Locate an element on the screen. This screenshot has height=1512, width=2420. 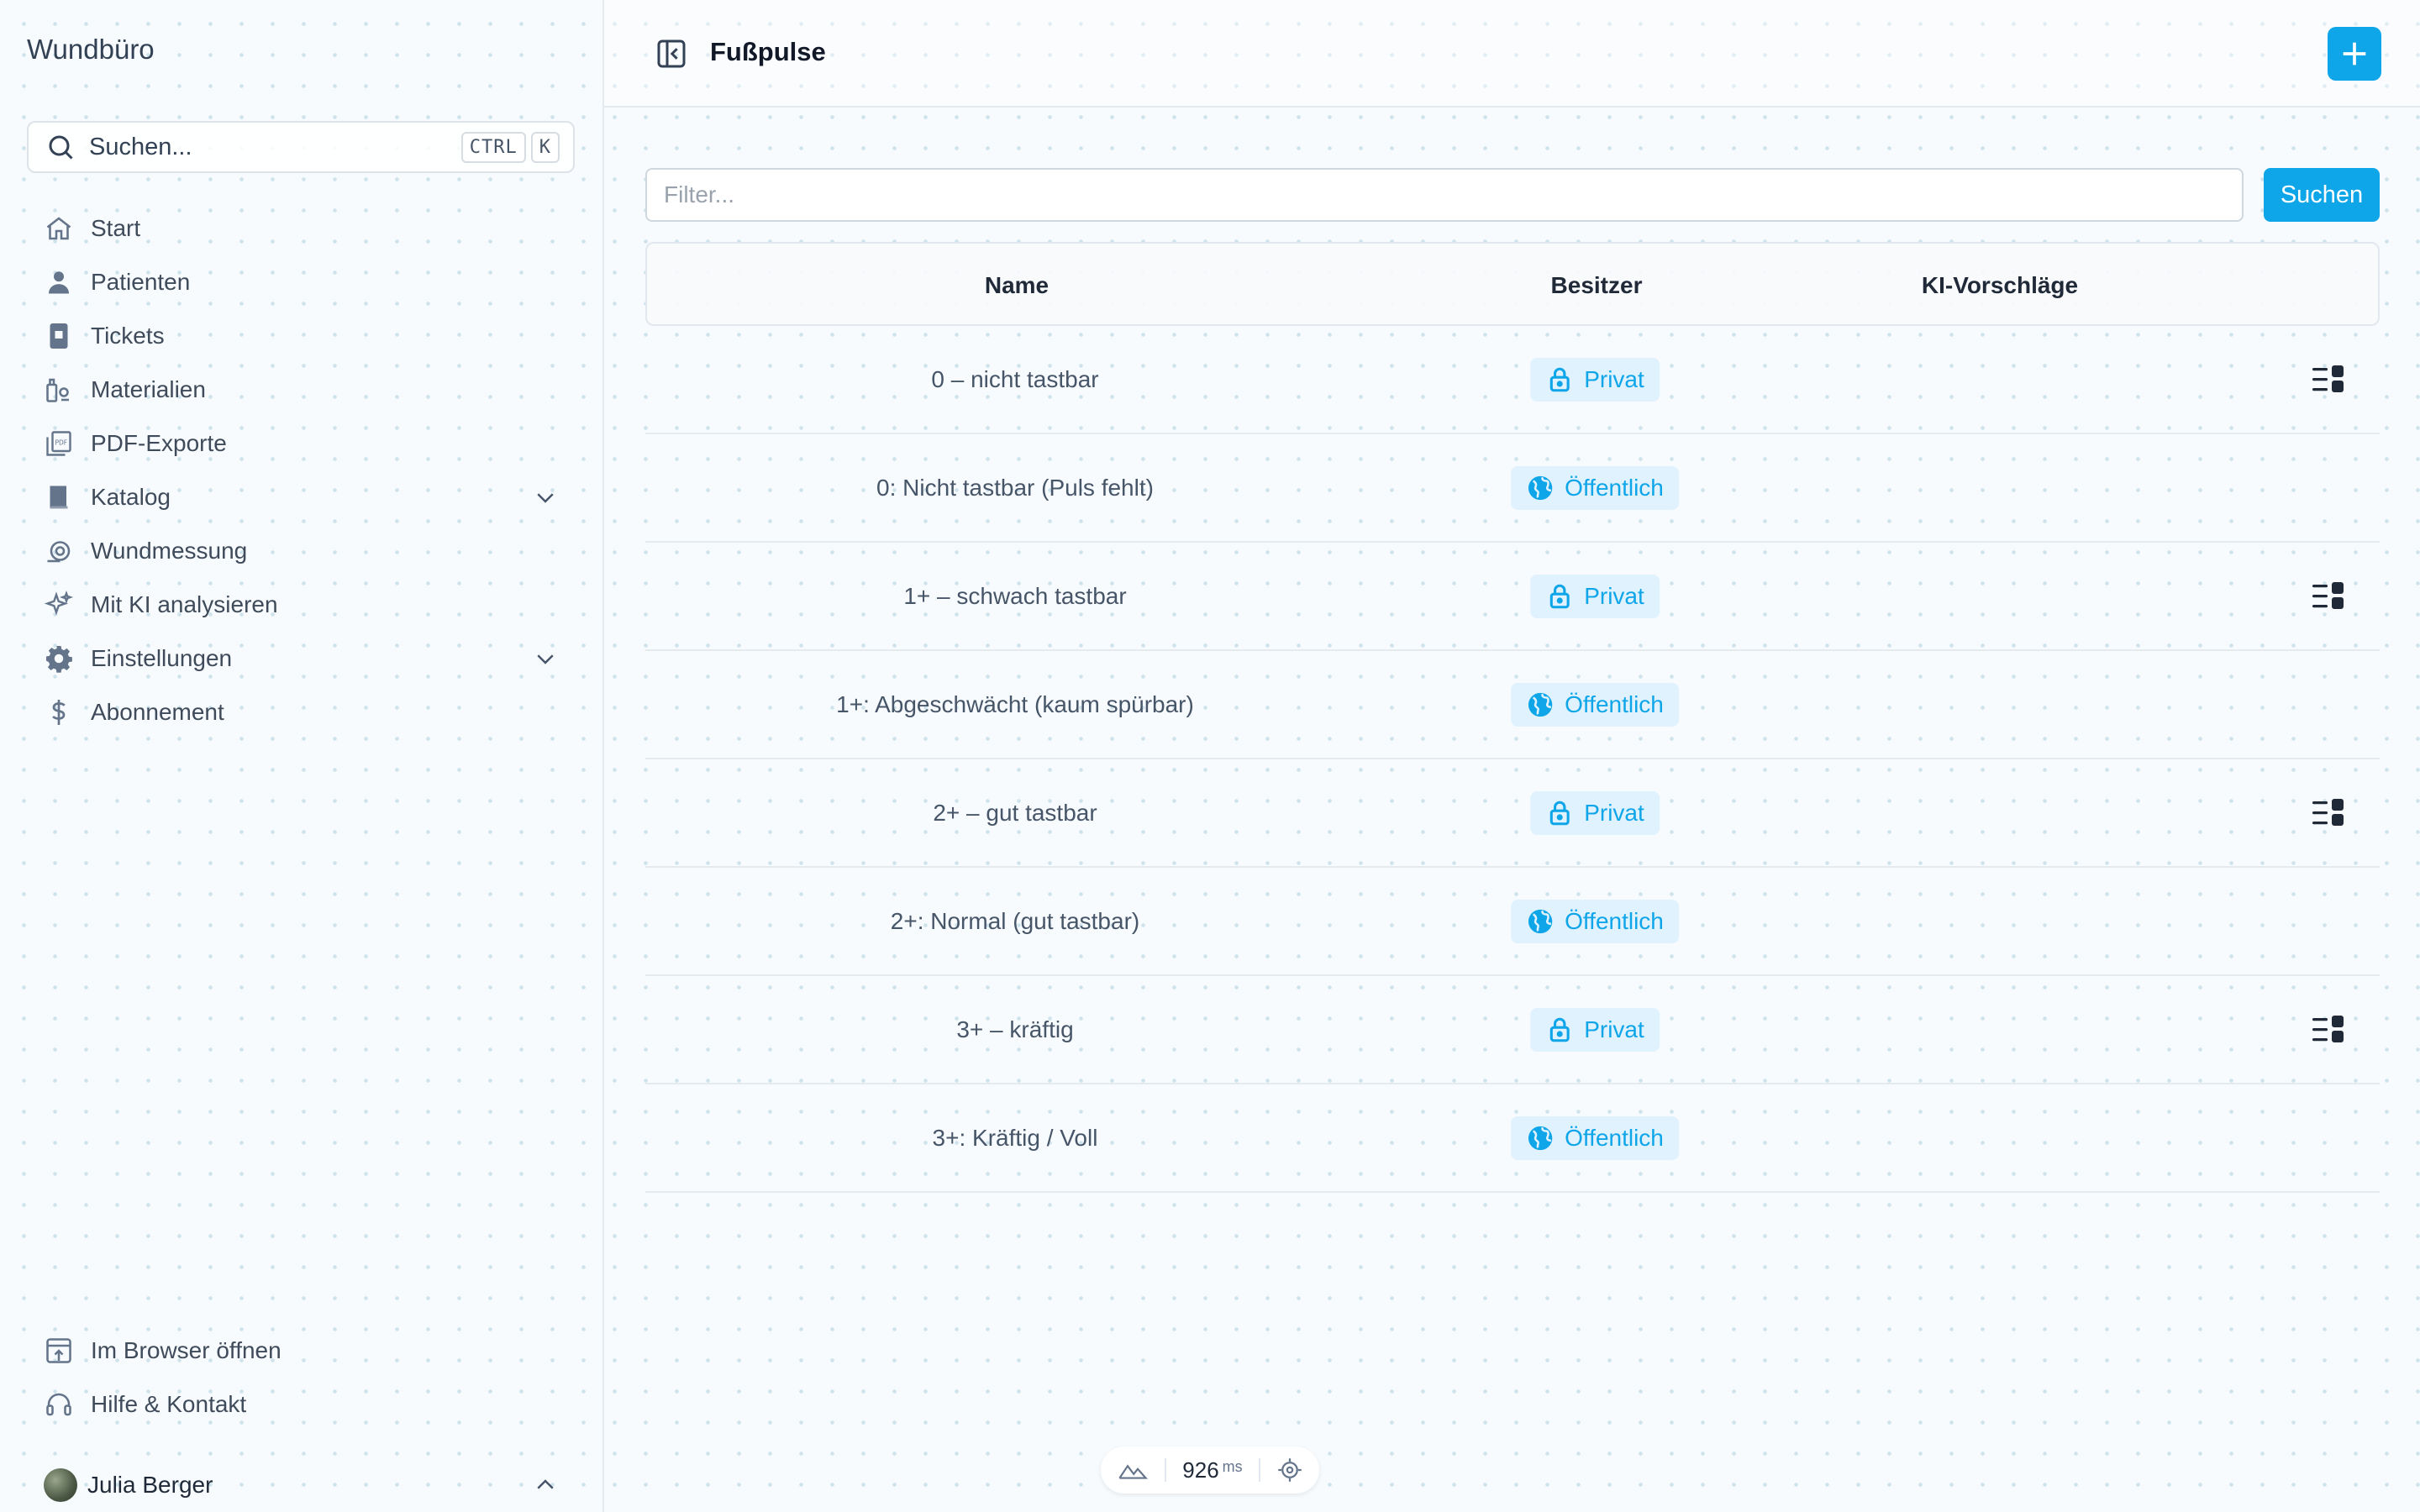
sidebar-item-einstellungen: Einstellungen is located at coordinates (304, 658).